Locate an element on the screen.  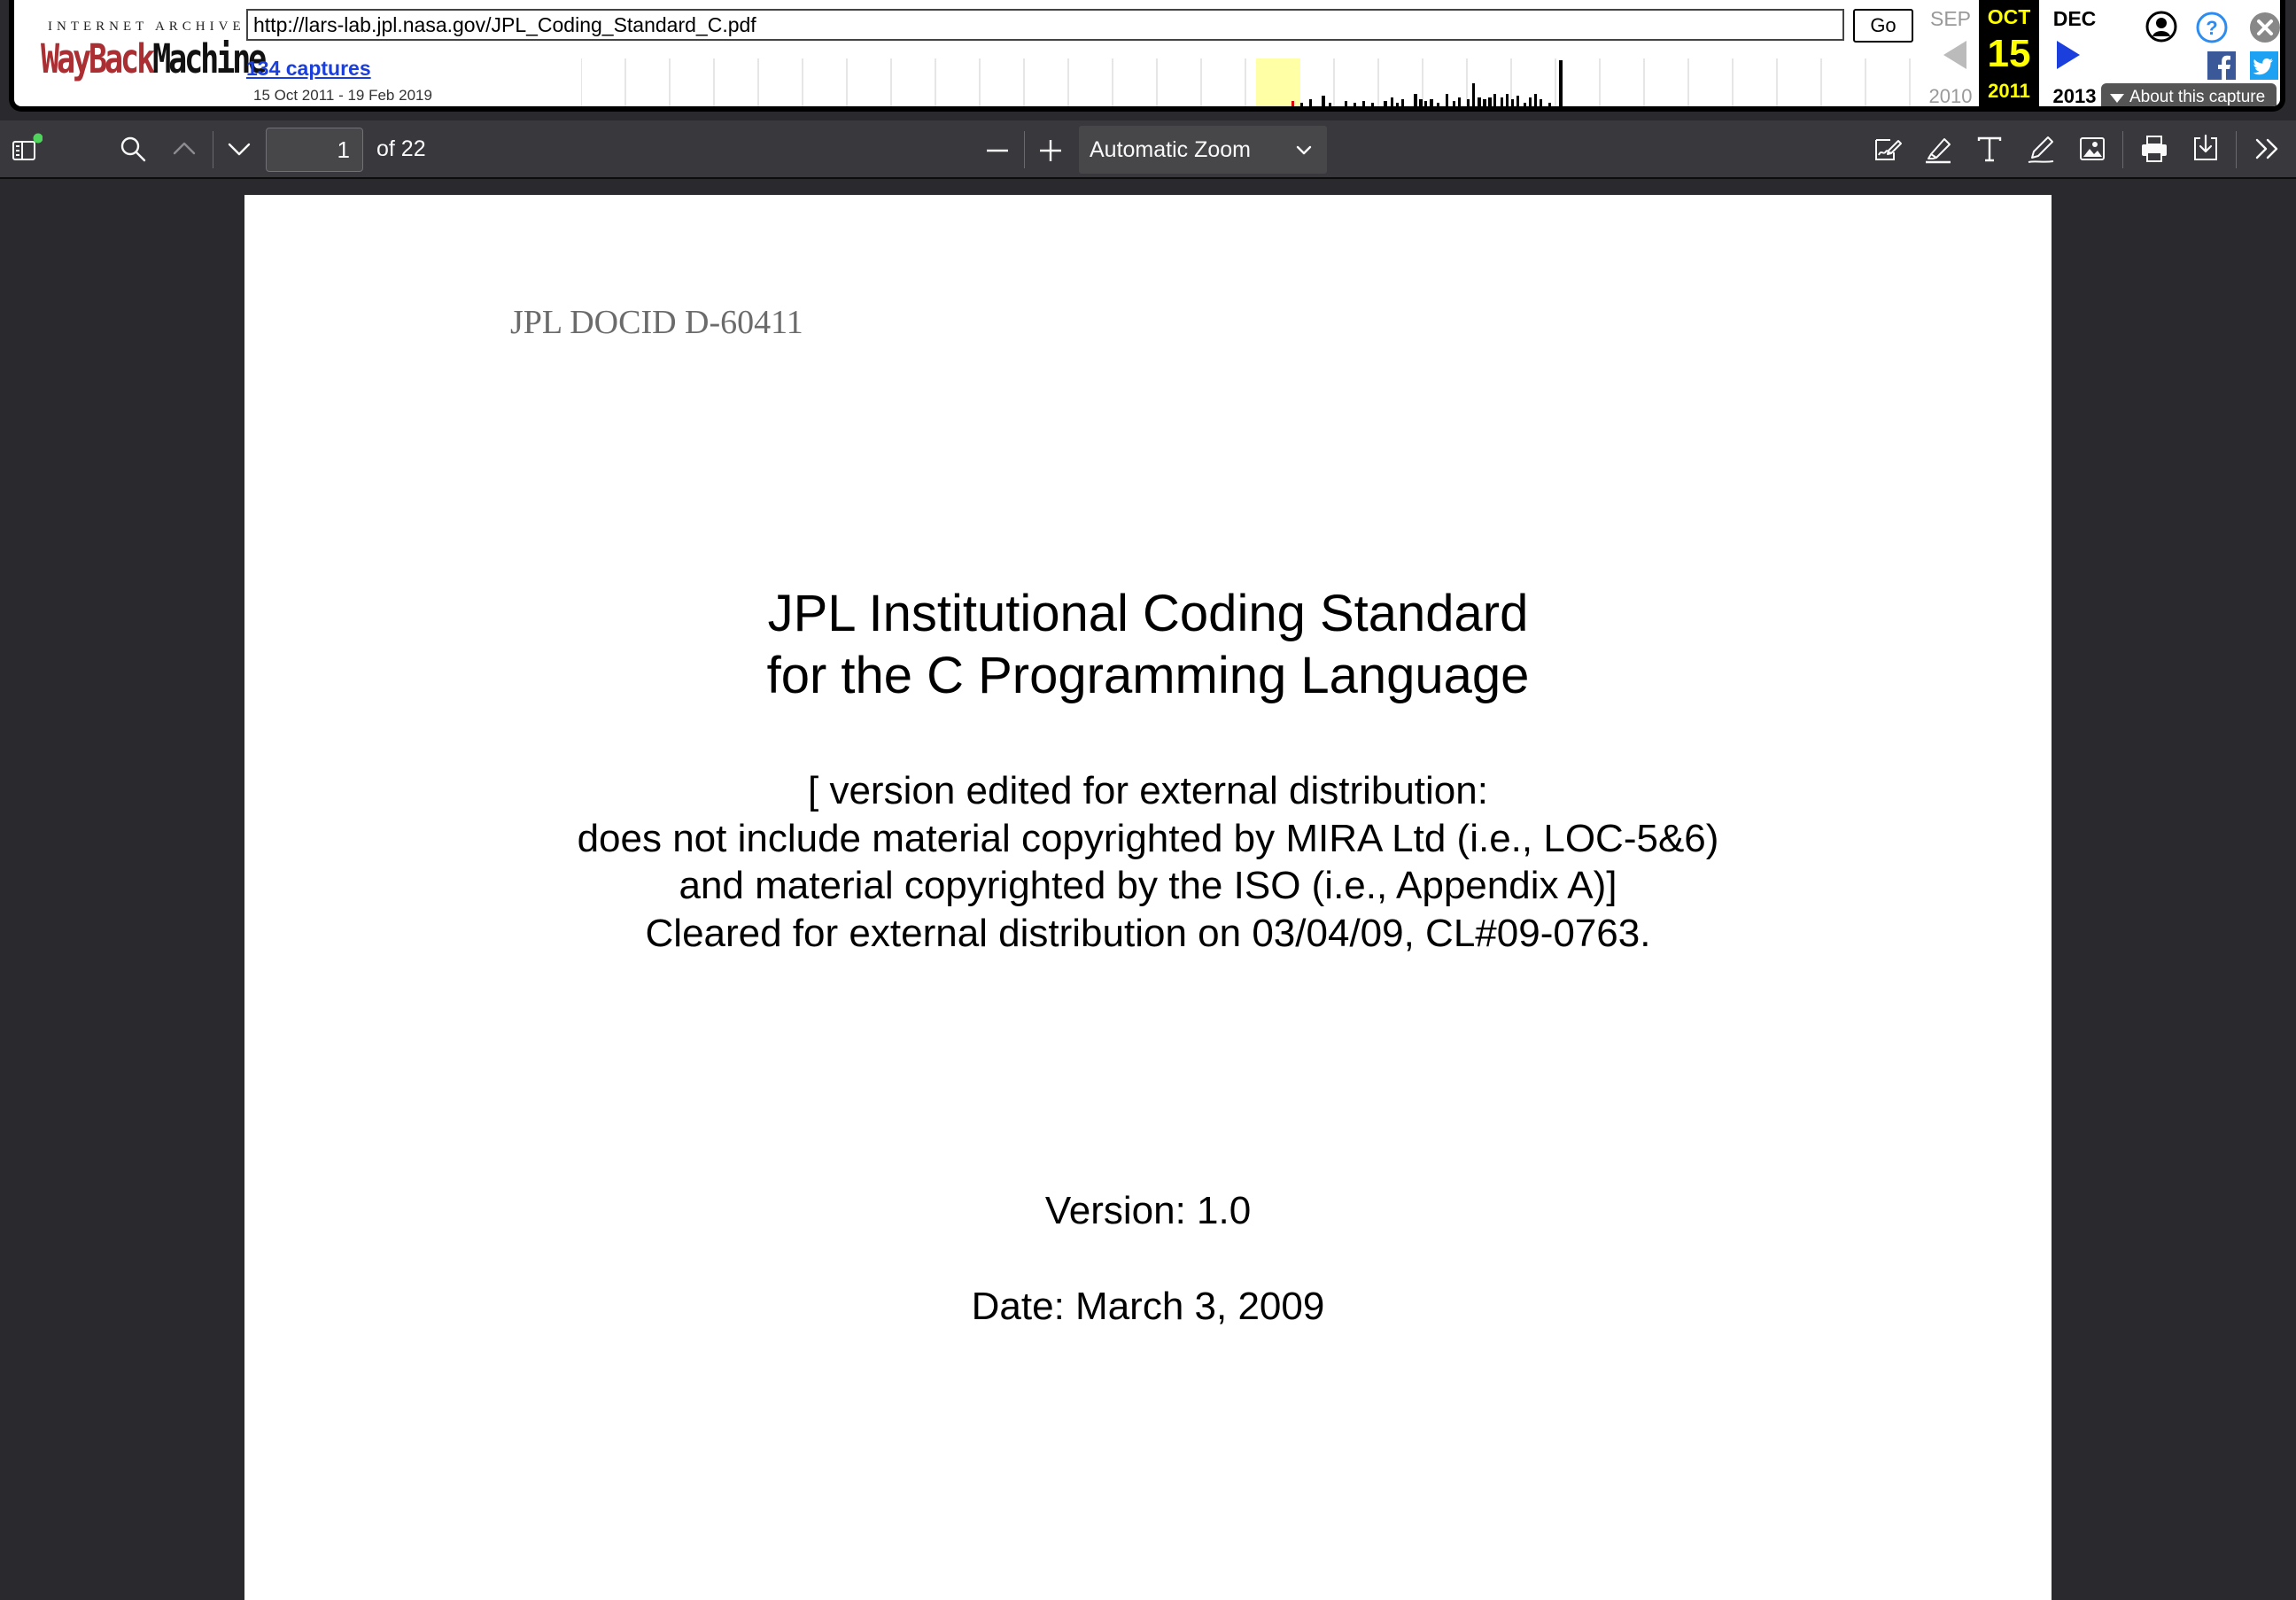
draw-button is located at coordinates (2041, 149).